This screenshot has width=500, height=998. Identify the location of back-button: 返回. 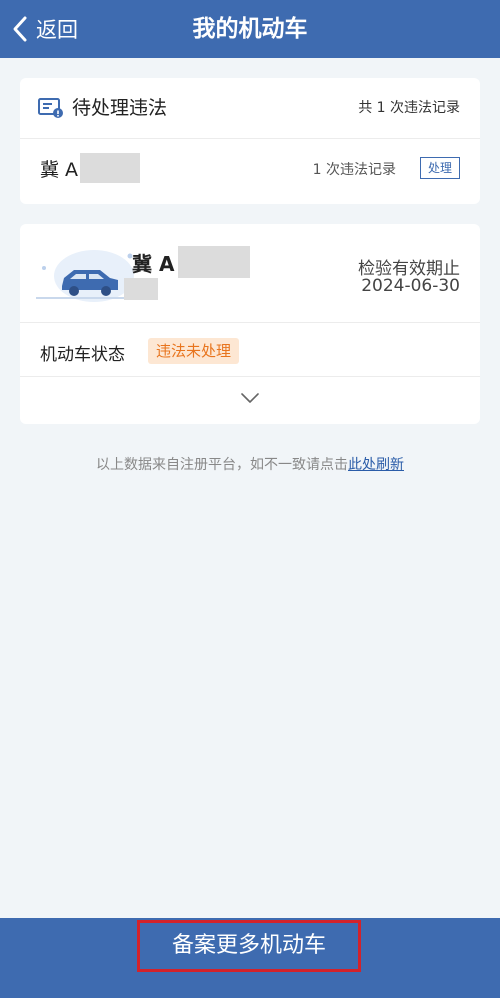
(44, 29).